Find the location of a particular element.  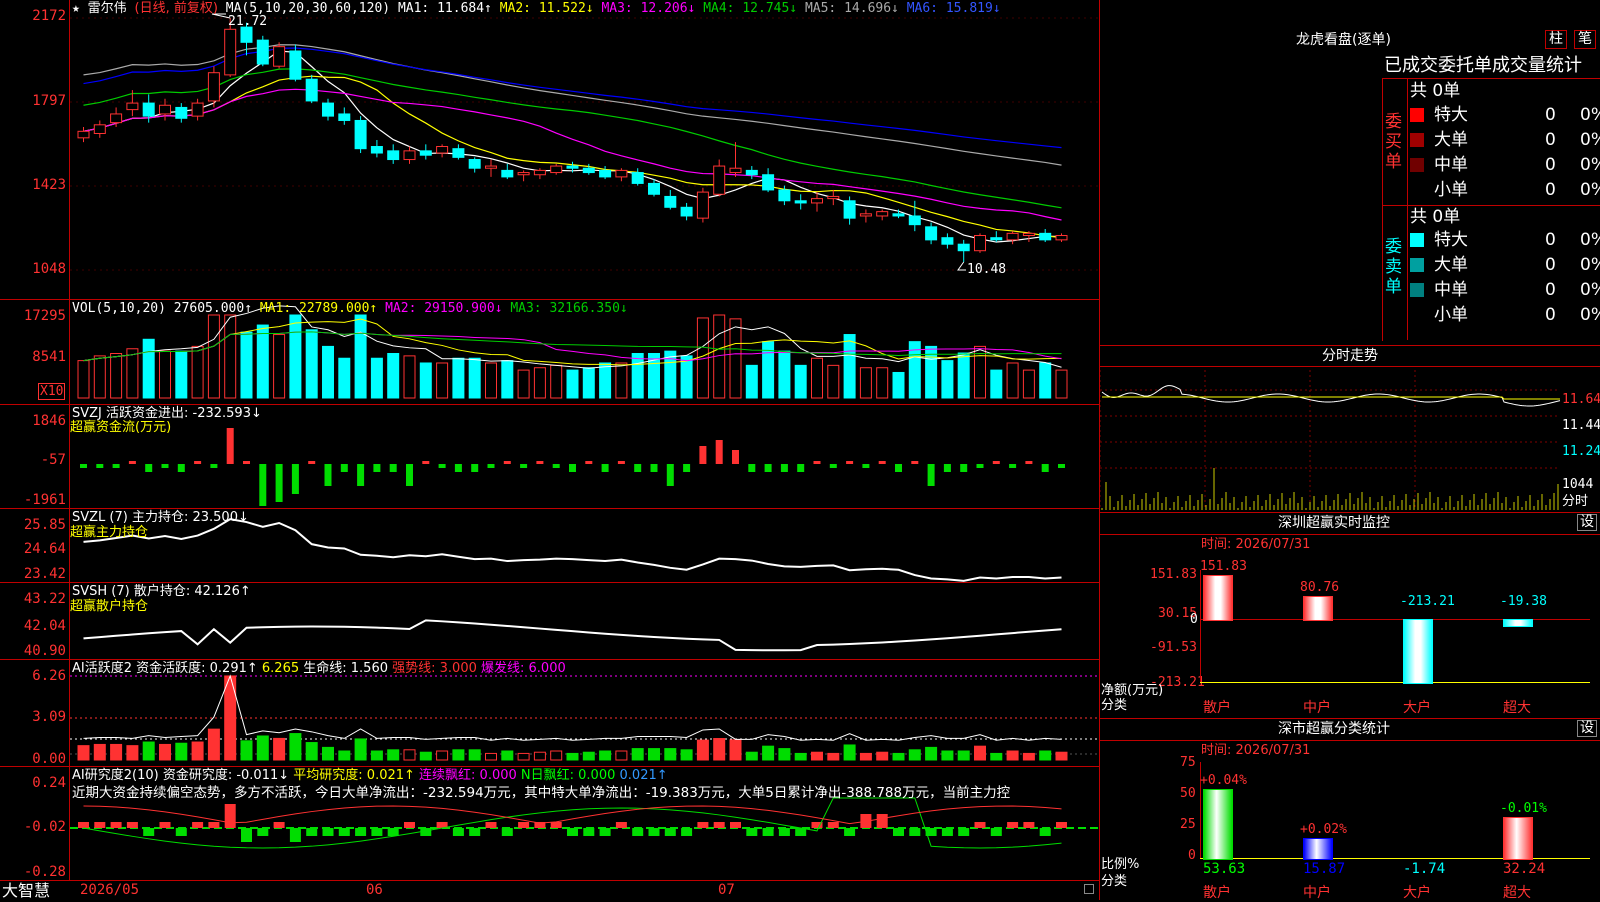

fl-time: 时间: 2026/07/31 is located at coordinates (1256, 750).